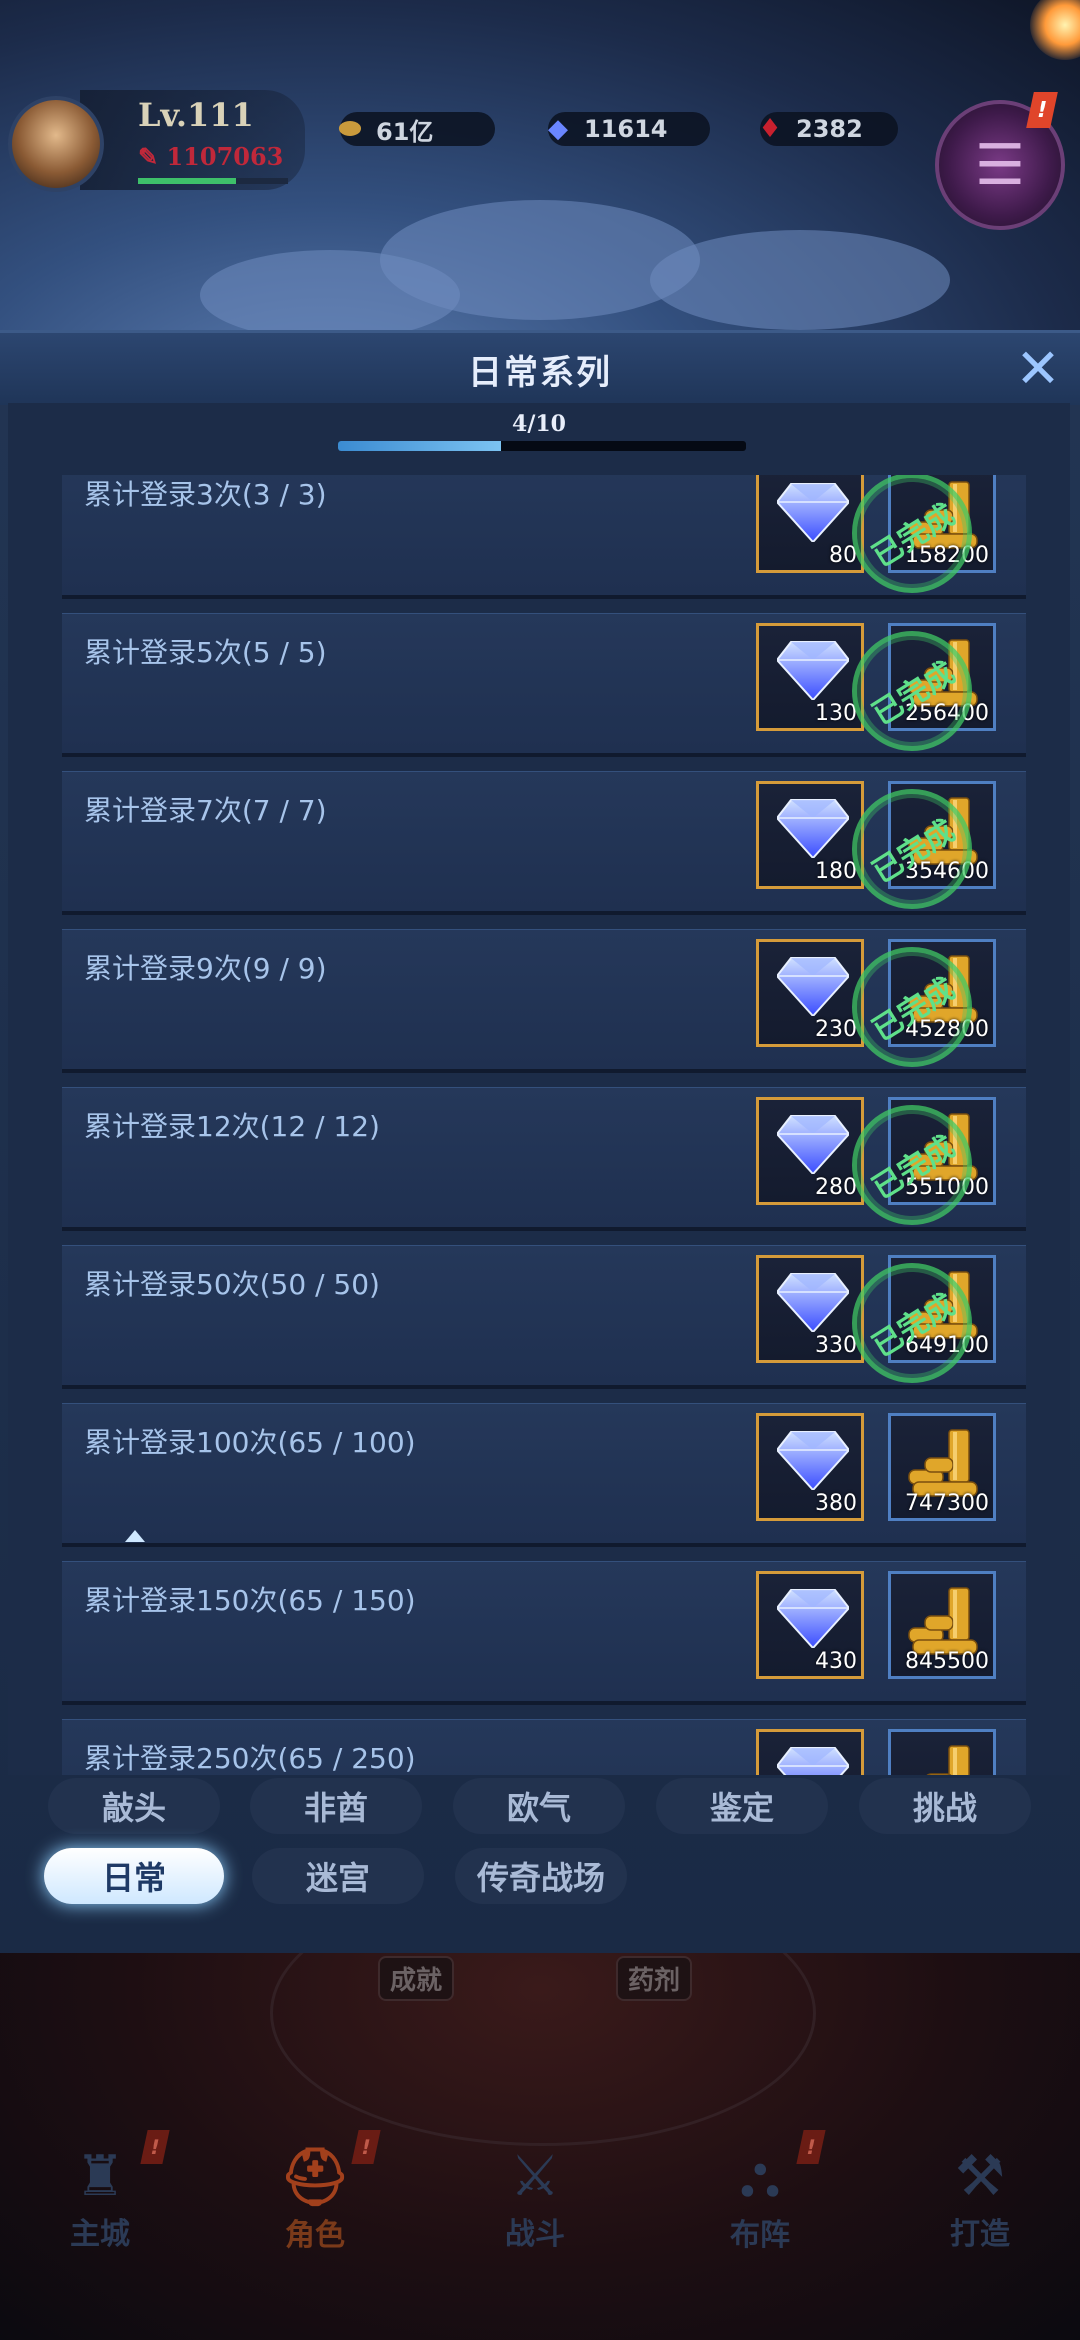  I want to click on reward-diamond: 230, so click(810, 993).